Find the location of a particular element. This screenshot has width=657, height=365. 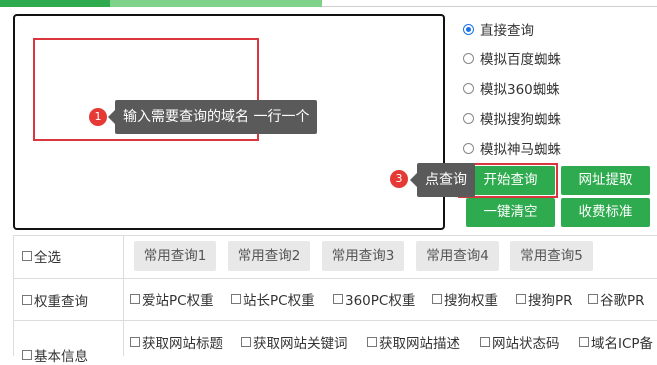

option-label: 搜狗PR is located at coordinates (550, 301).